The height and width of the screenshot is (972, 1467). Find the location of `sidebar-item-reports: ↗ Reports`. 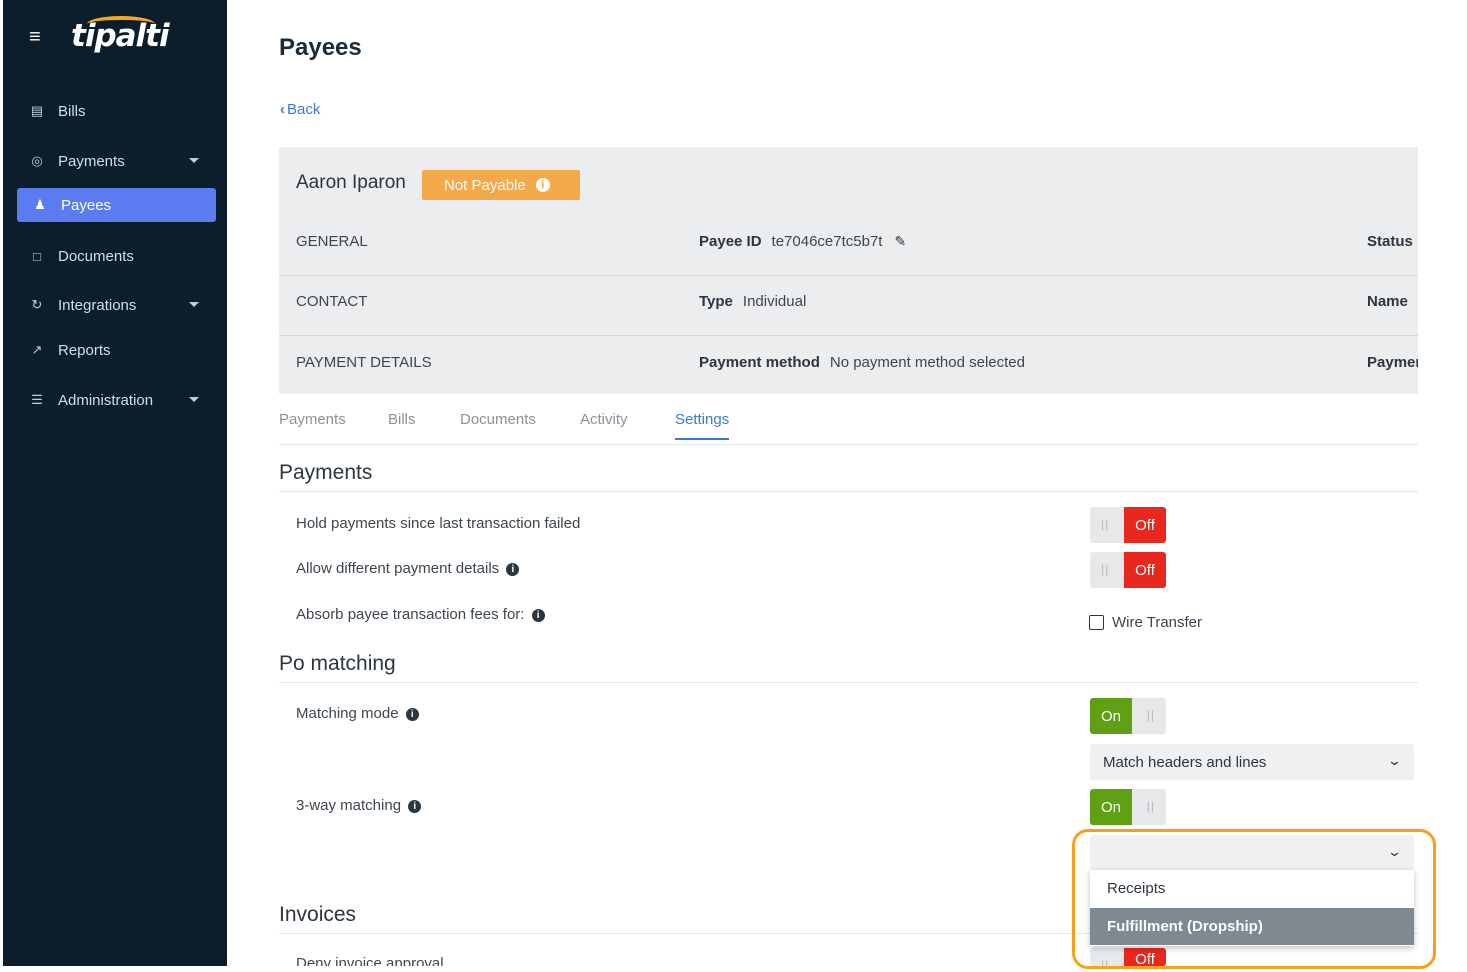

sidebar-item-reports: ↗ Reports is located at coordinates (113, 350).